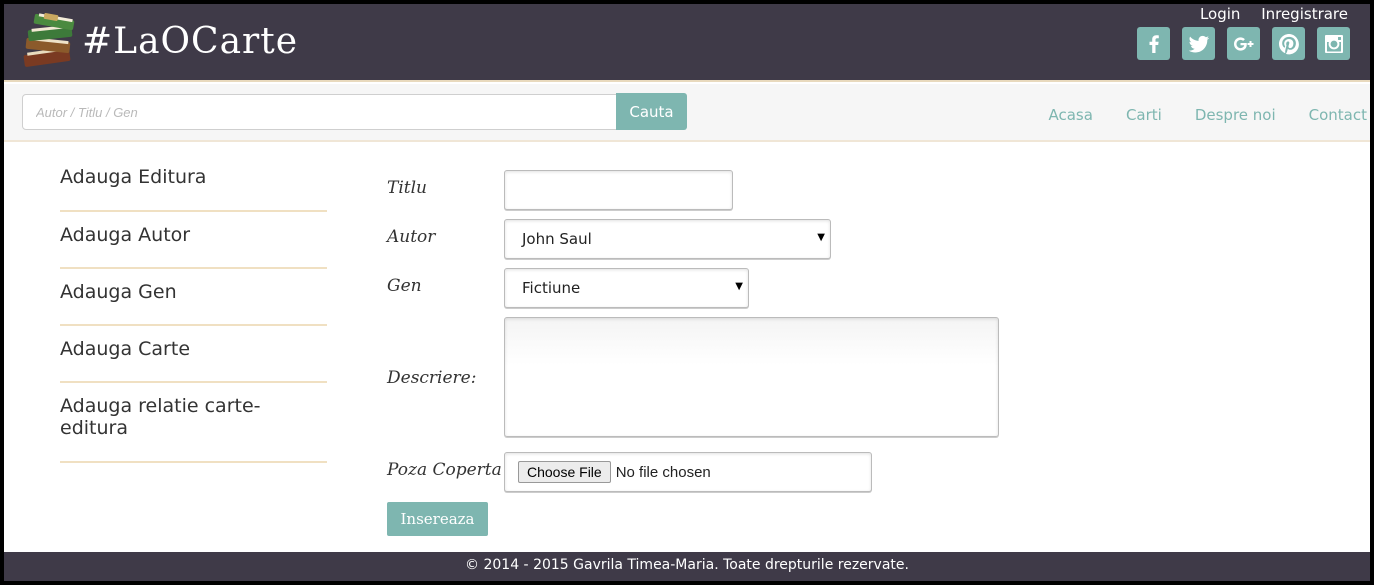 This screenshot has width=1374, height=585. I want to click on books-logo-icon, so click(51, 41).